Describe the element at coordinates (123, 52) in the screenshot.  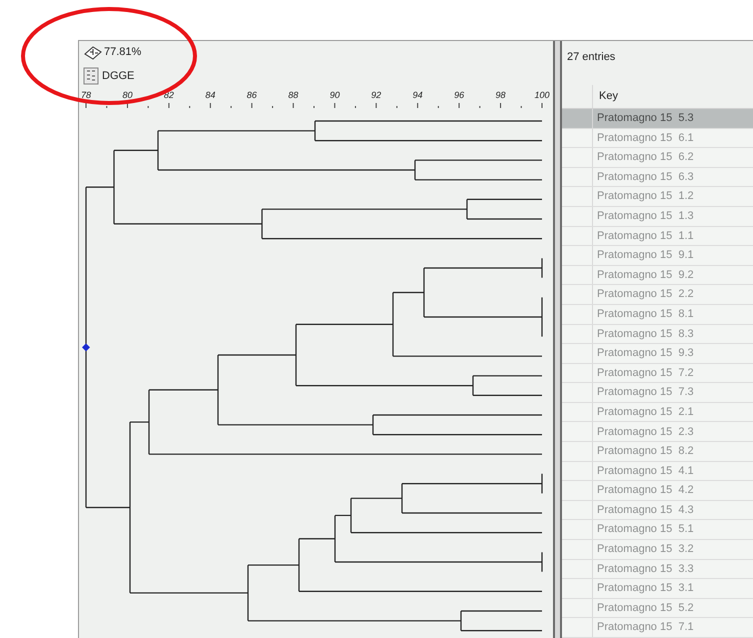
I see `similarity-value: 77.81%` at that location.